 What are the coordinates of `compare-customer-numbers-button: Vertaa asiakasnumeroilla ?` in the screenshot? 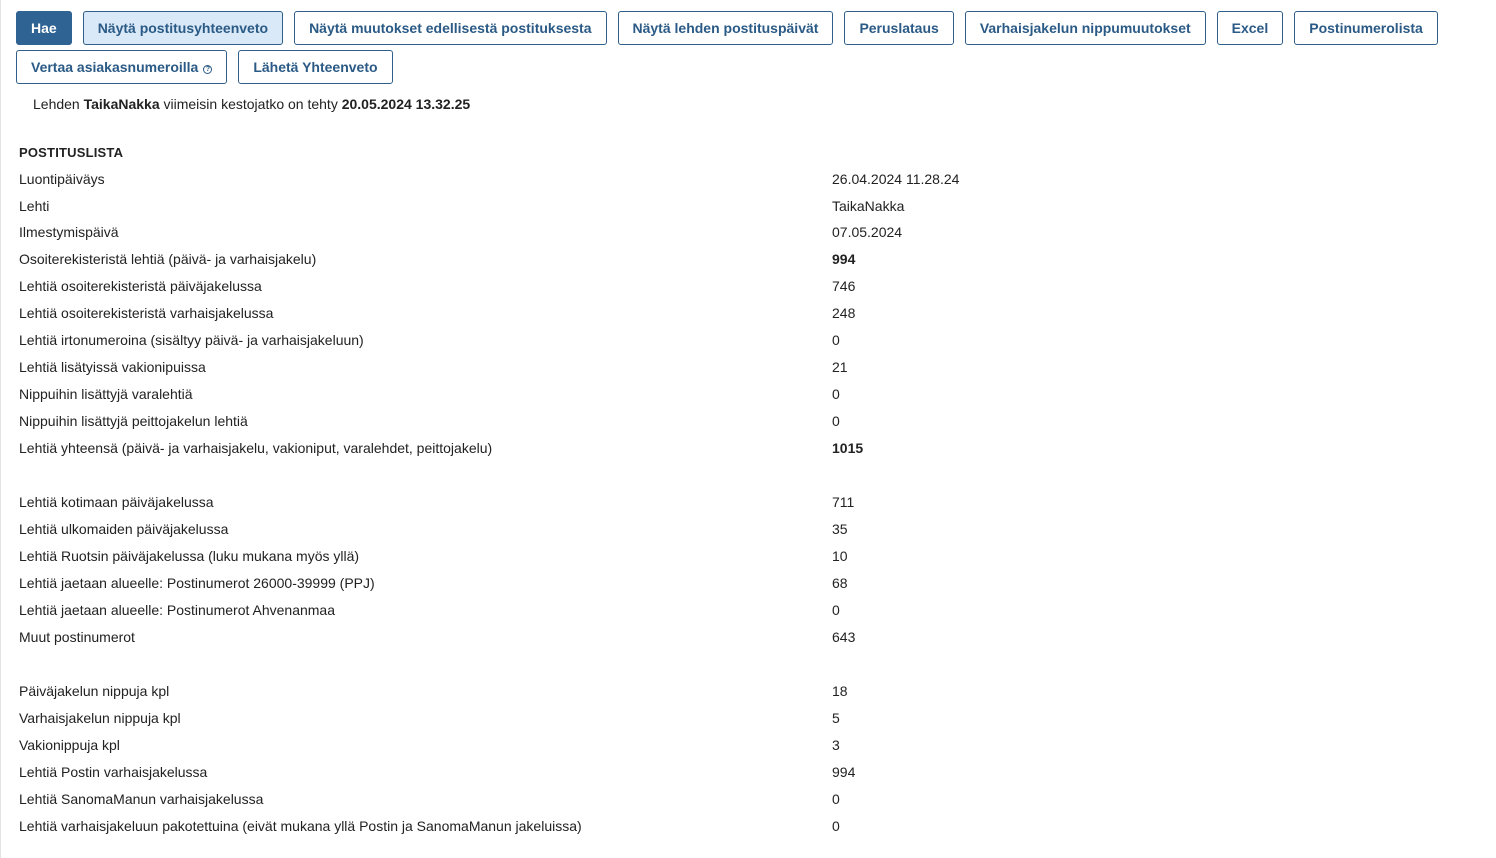 It's located at (122, 67).